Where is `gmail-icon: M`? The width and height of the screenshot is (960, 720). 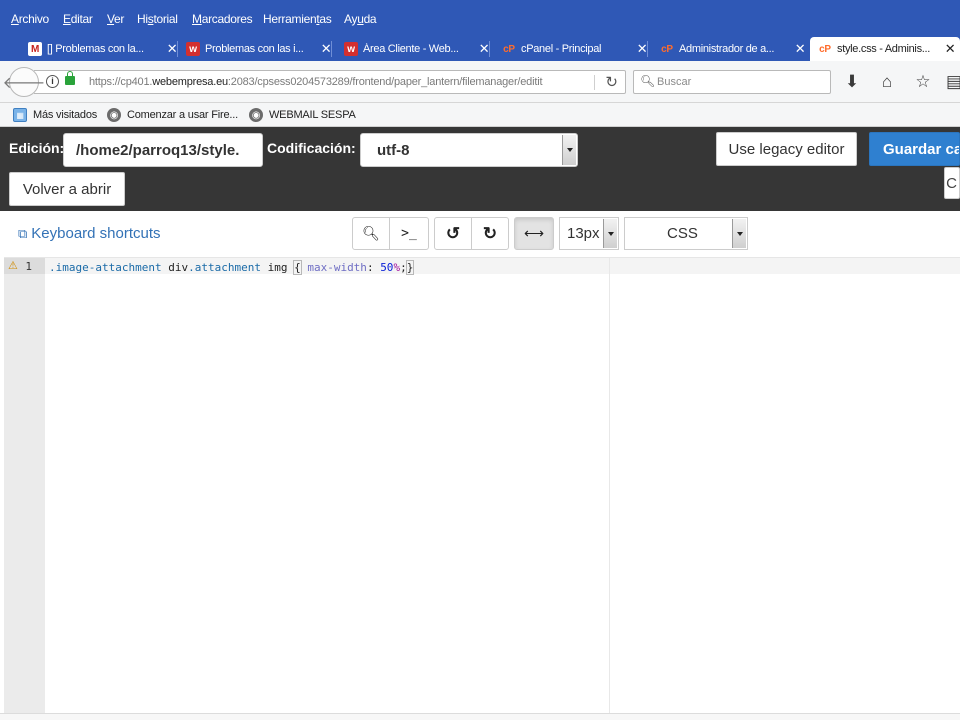 gmail-icon: M is located at coordinates (35, 49).